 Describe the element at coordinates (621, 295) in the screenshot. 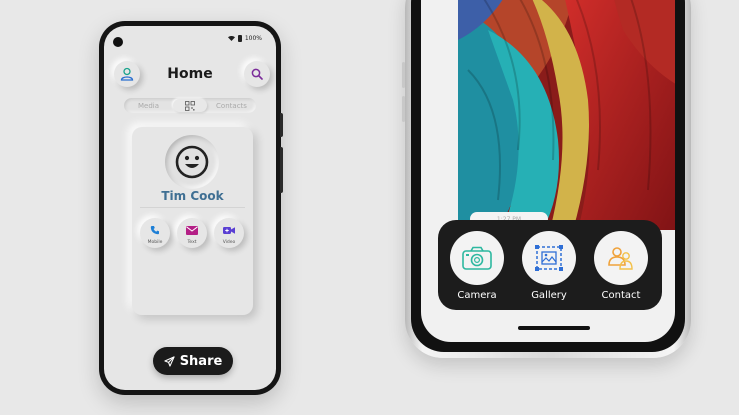

I see `contact-label: Contact` at that location.